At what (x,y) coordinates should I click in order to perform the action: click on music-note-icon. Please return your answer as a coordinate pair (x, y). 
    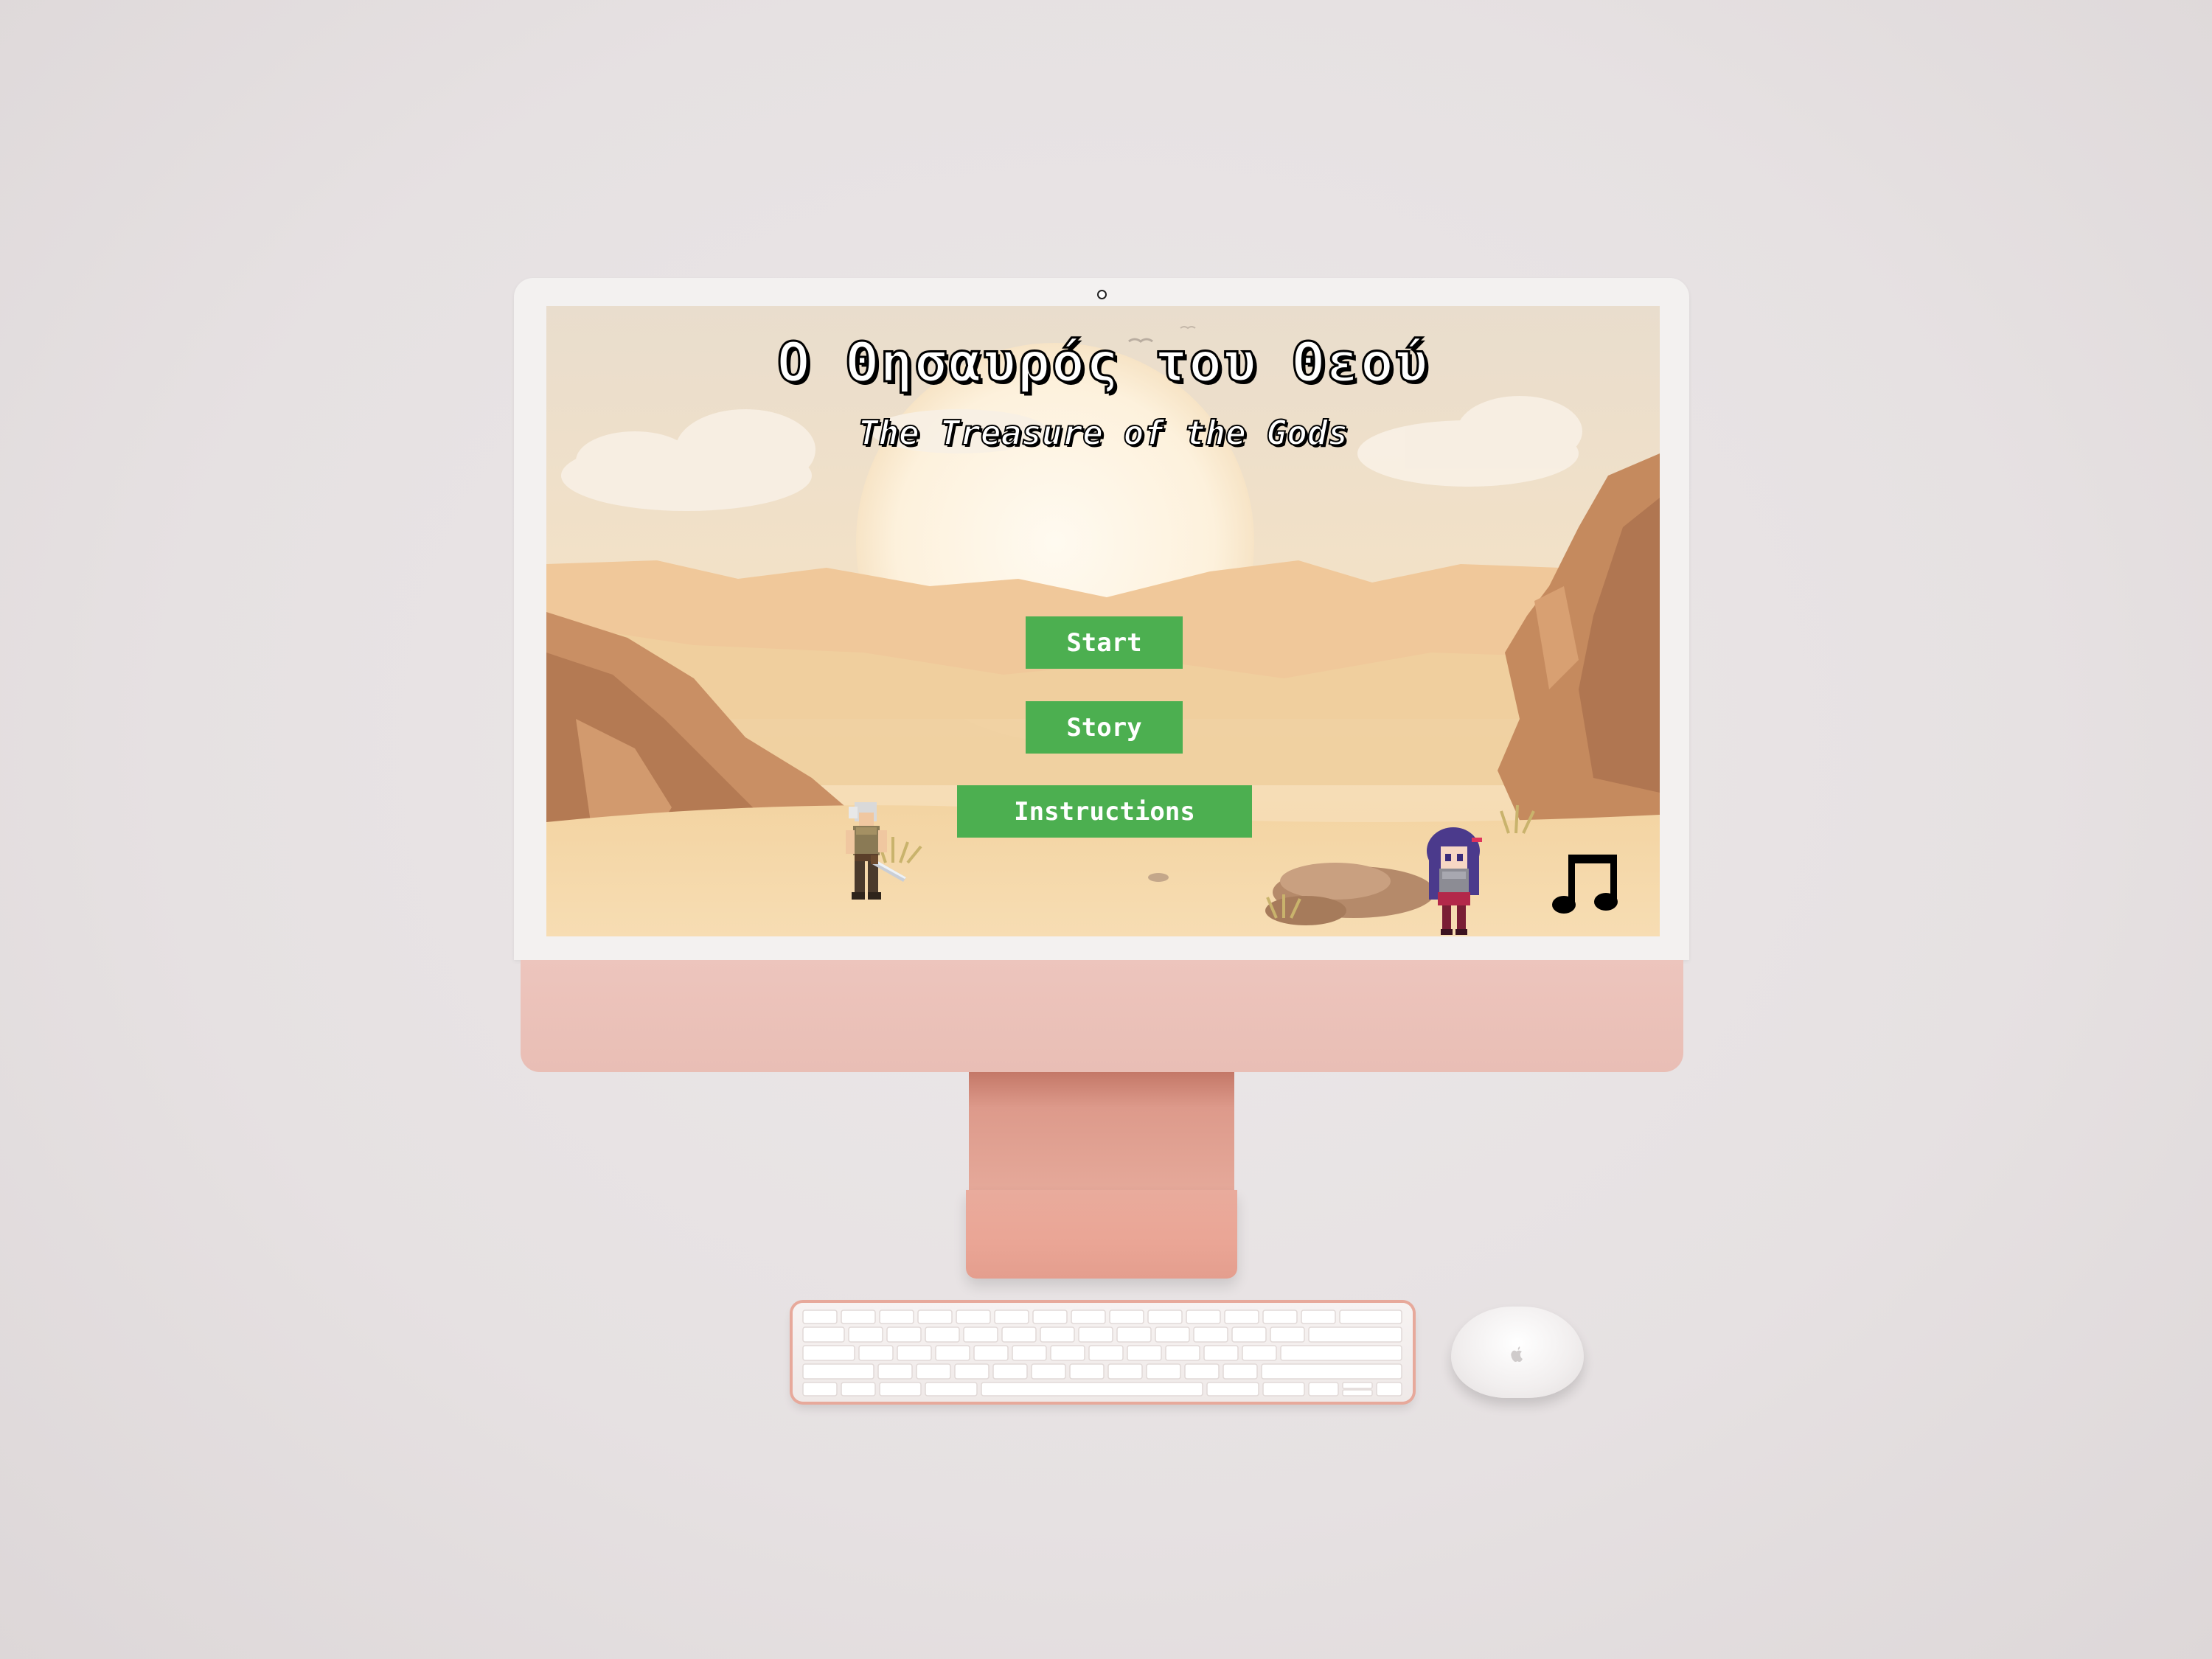
    Looking at the image, I should click on (1587, 883).